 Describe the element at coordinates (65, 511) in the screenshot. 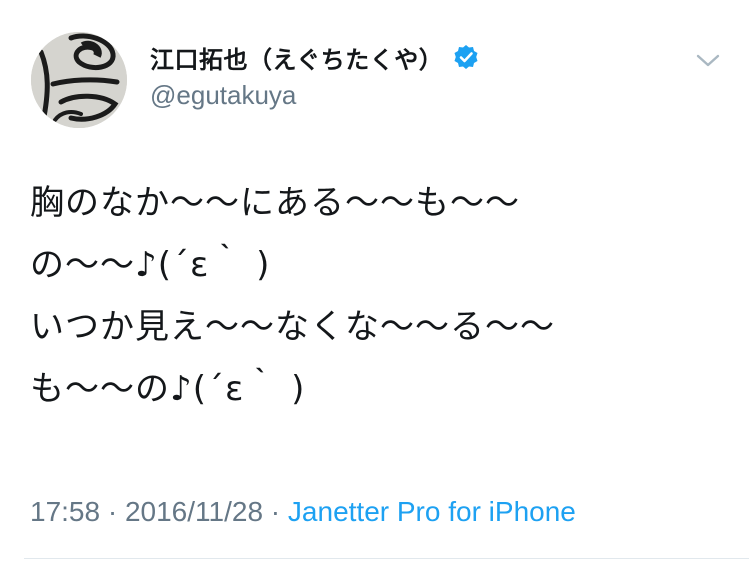

I see `tweet-time: 17:58` at that location.